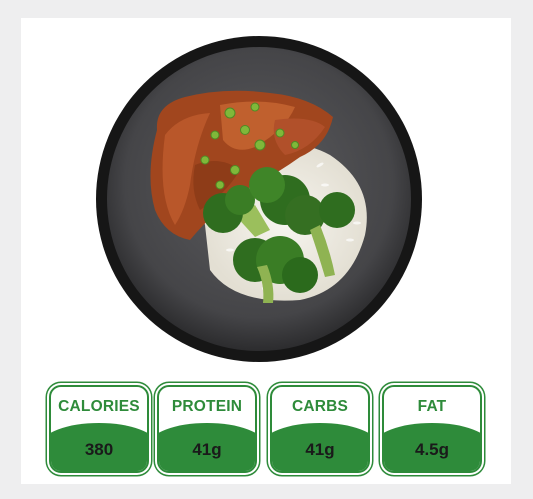  I want to click on fat-badge: FAT 4.5g, so click(432, 429).